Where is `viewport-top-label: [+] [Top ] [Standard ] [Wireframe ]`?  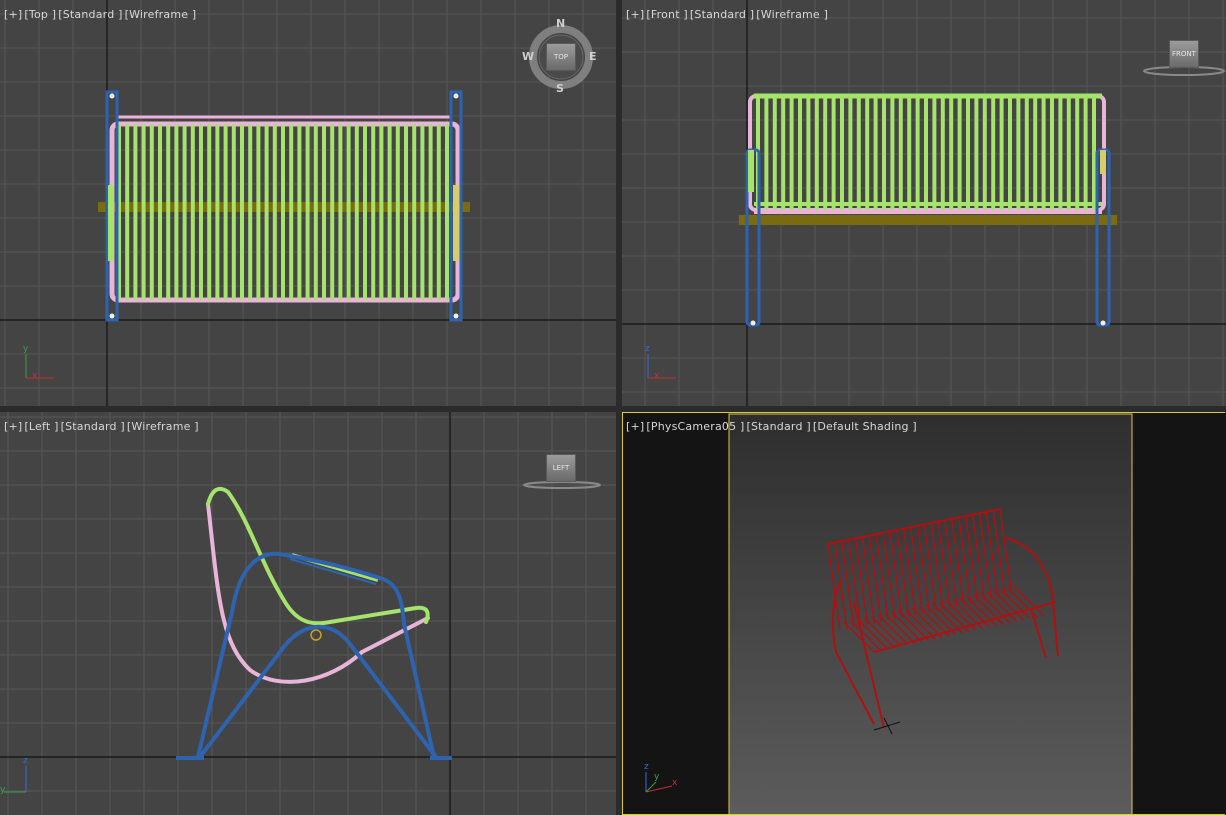 viewport-top-label: [+] [Top ] [Standard ] [Wireframe ] is located at coordinates (101, 14).